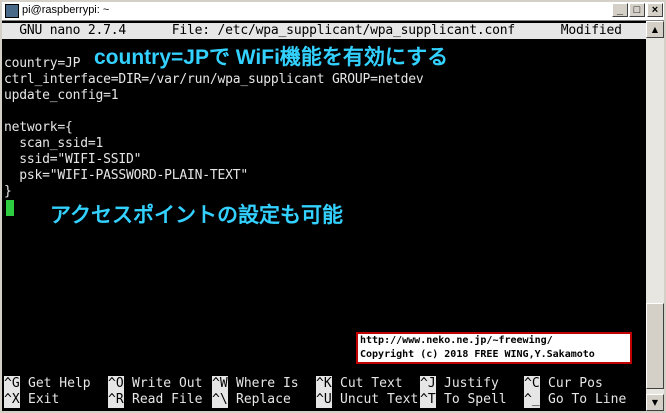  What do you see at coordinates (61, 95) in the screenshot?
I see `file-line-3: update_config=1` at bounding box center [61, 95].